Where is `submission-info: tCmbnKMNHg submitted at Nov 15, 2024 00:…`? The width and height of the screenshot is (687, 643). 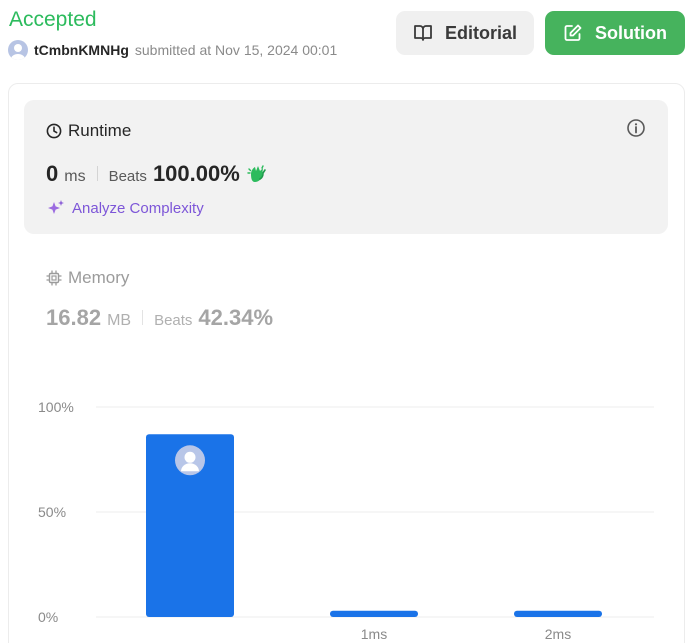
submission-info: tCmbnKMNHg submitted at Nov 15, 2024 00:… is located at coordinates (172, 50).